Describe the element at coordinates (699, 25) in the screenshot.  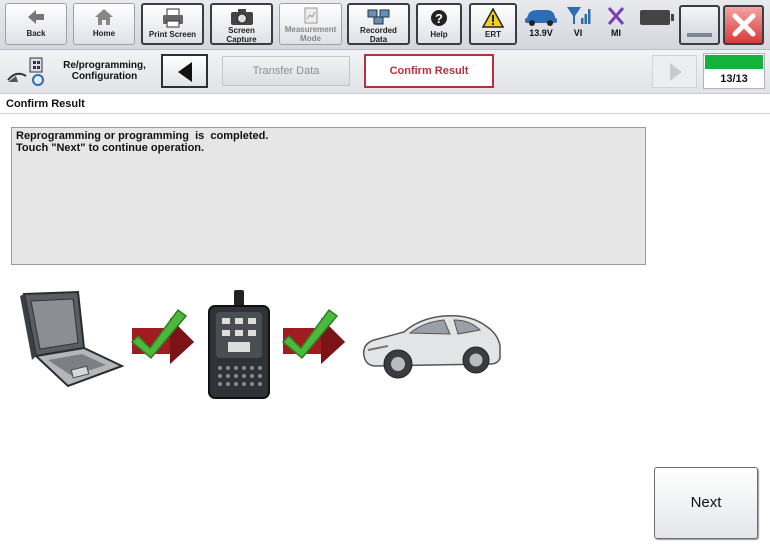
I see `minimize-button` at that location.